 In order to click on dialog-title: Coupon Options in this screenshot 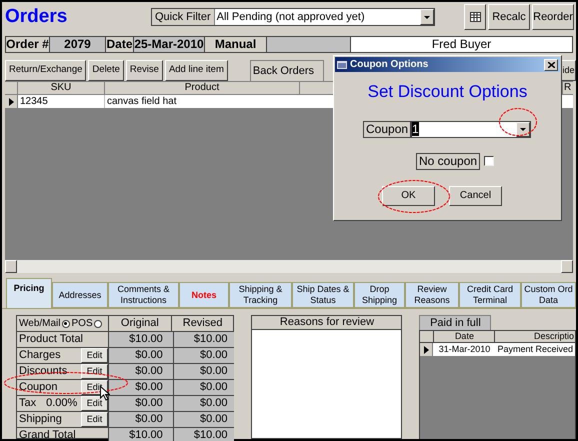, I will do `click(389, 64)`.